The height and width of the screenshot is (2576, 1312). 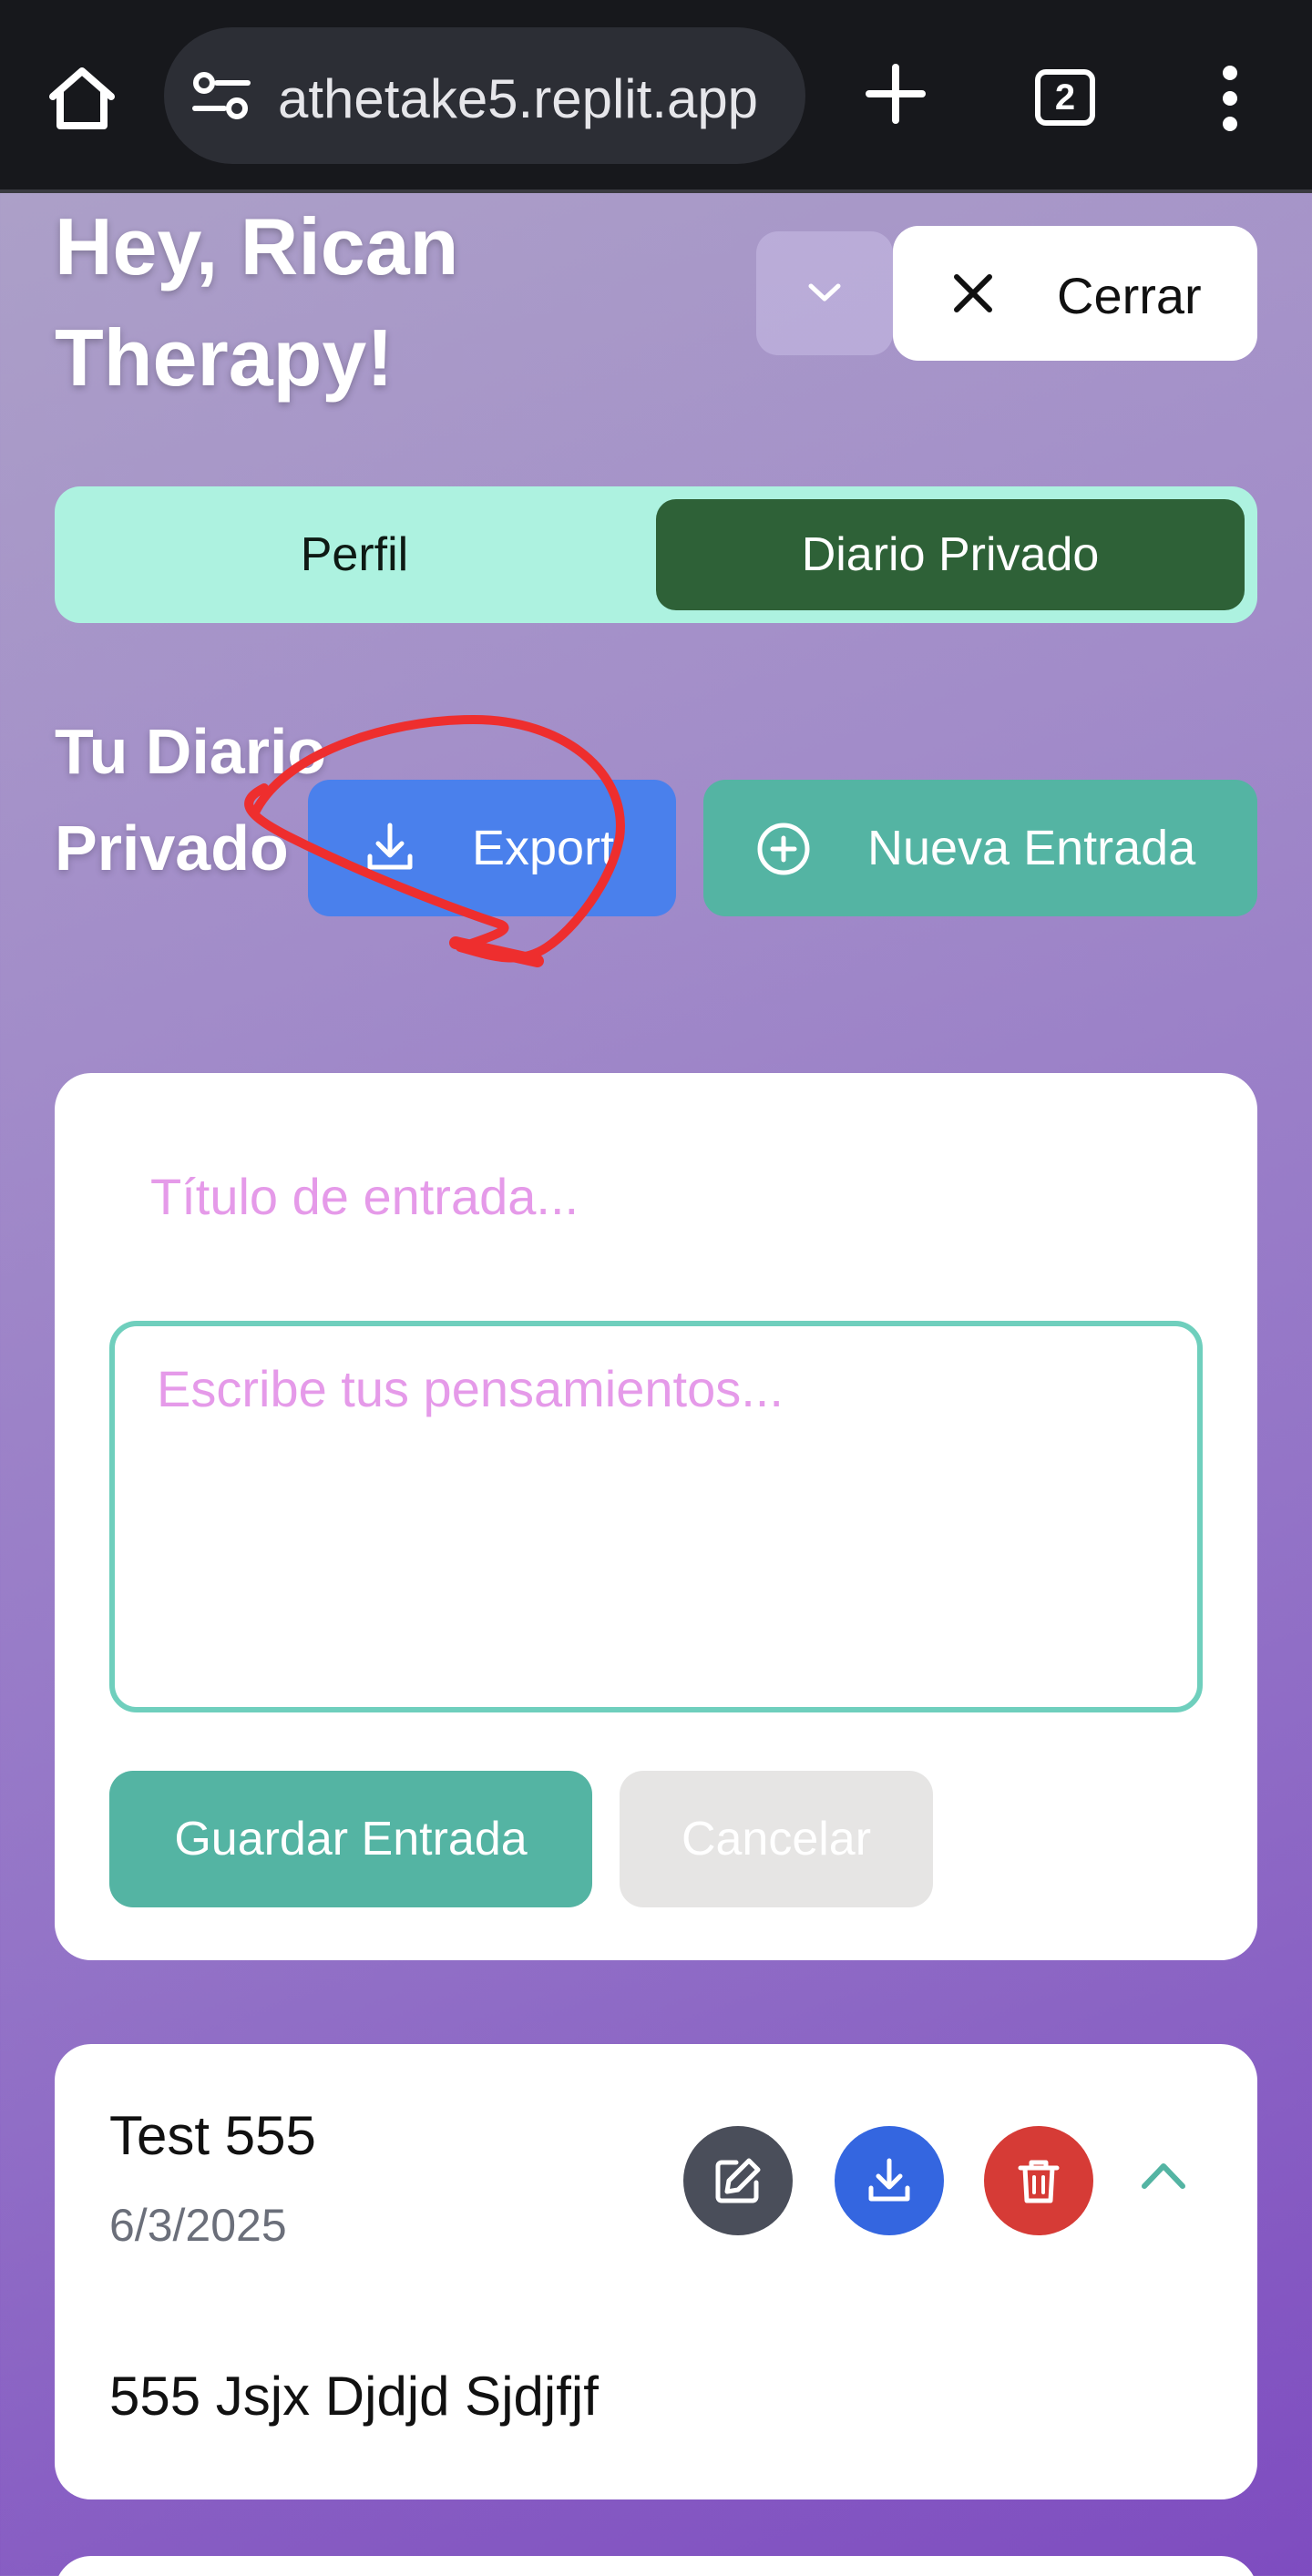 I want to click on section-title: Tu Diario Privado, so click(x=191, y=800).